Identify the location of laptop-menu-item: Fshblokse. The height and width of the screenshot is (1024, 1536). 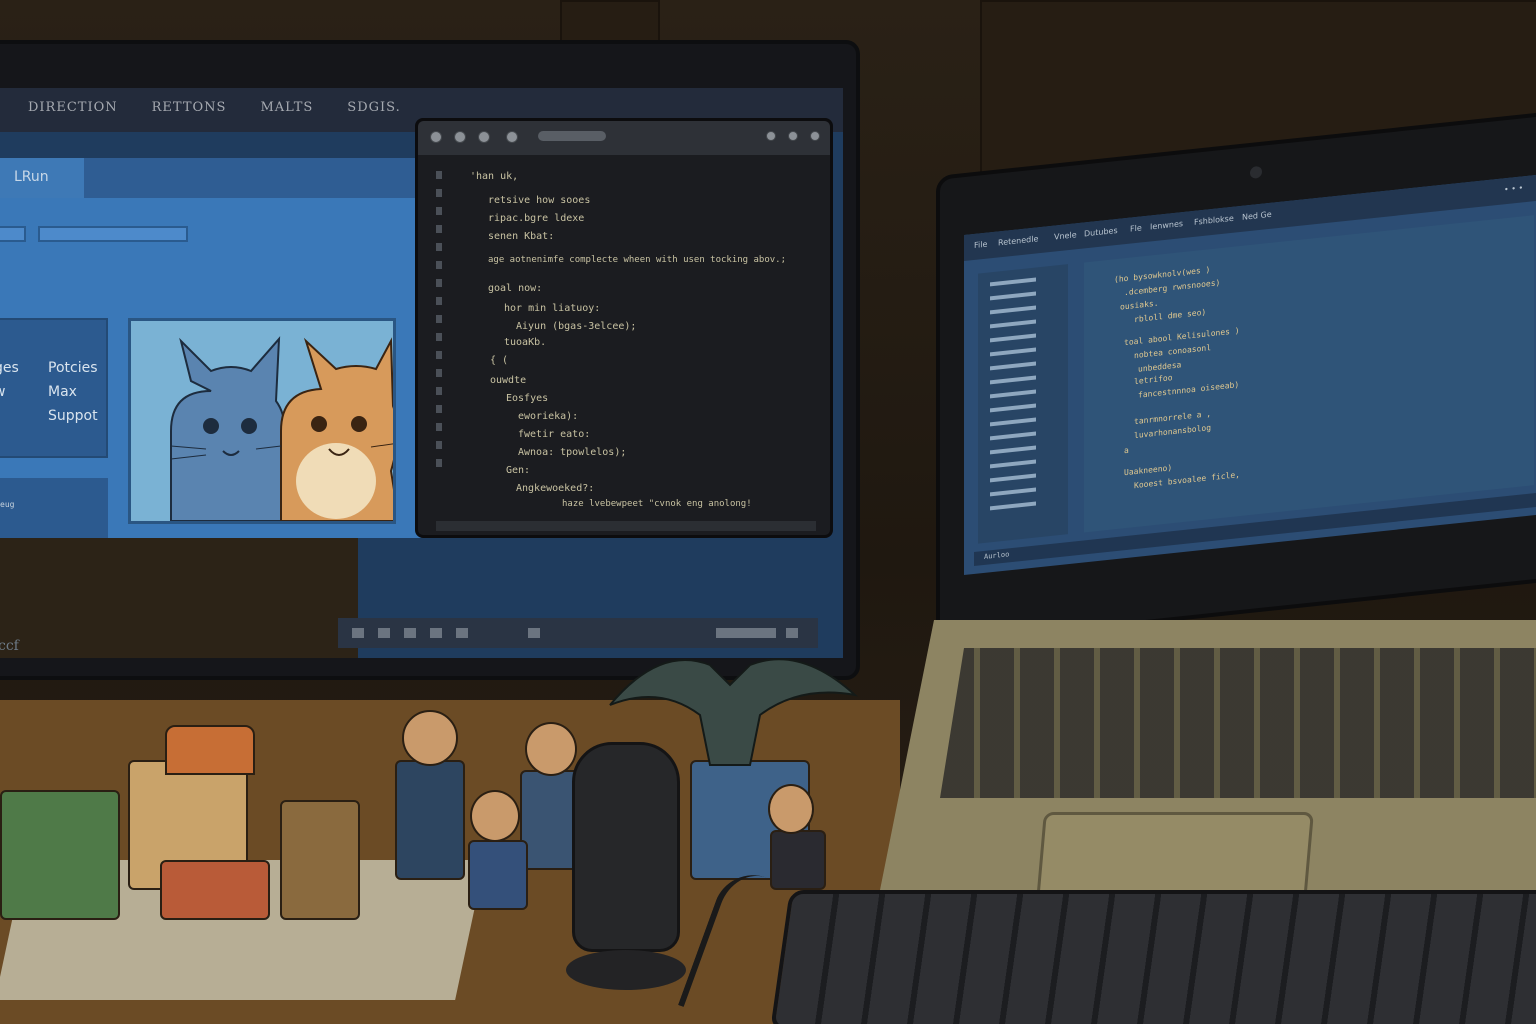
(1214, 220).